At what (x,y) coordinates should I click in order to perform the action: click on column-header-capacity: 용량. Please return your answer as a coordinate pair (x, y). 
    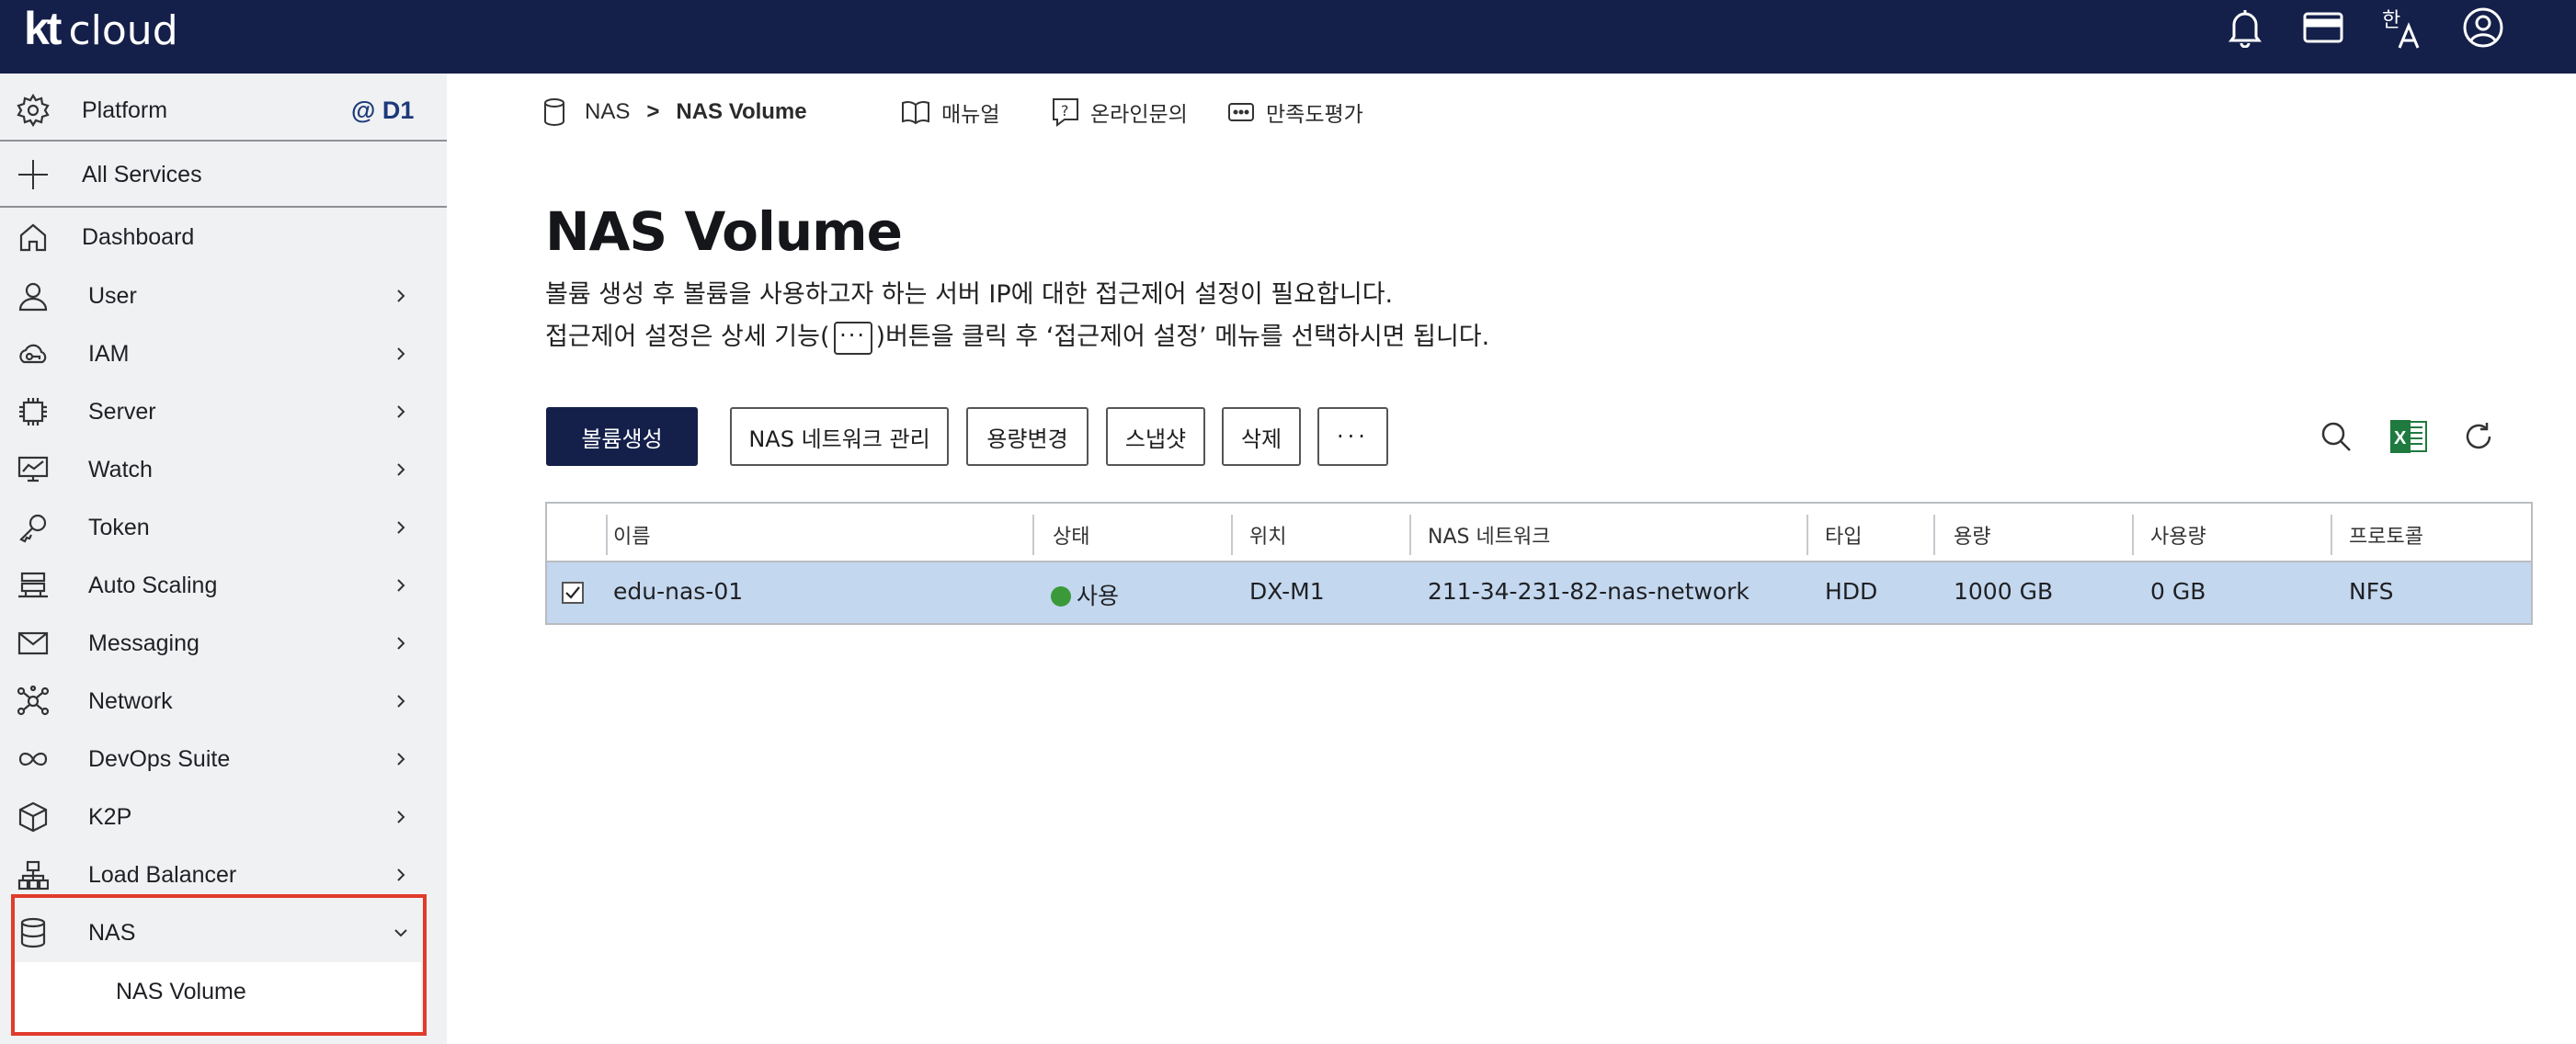
    Looking at the image, I should click on (1972, 535).